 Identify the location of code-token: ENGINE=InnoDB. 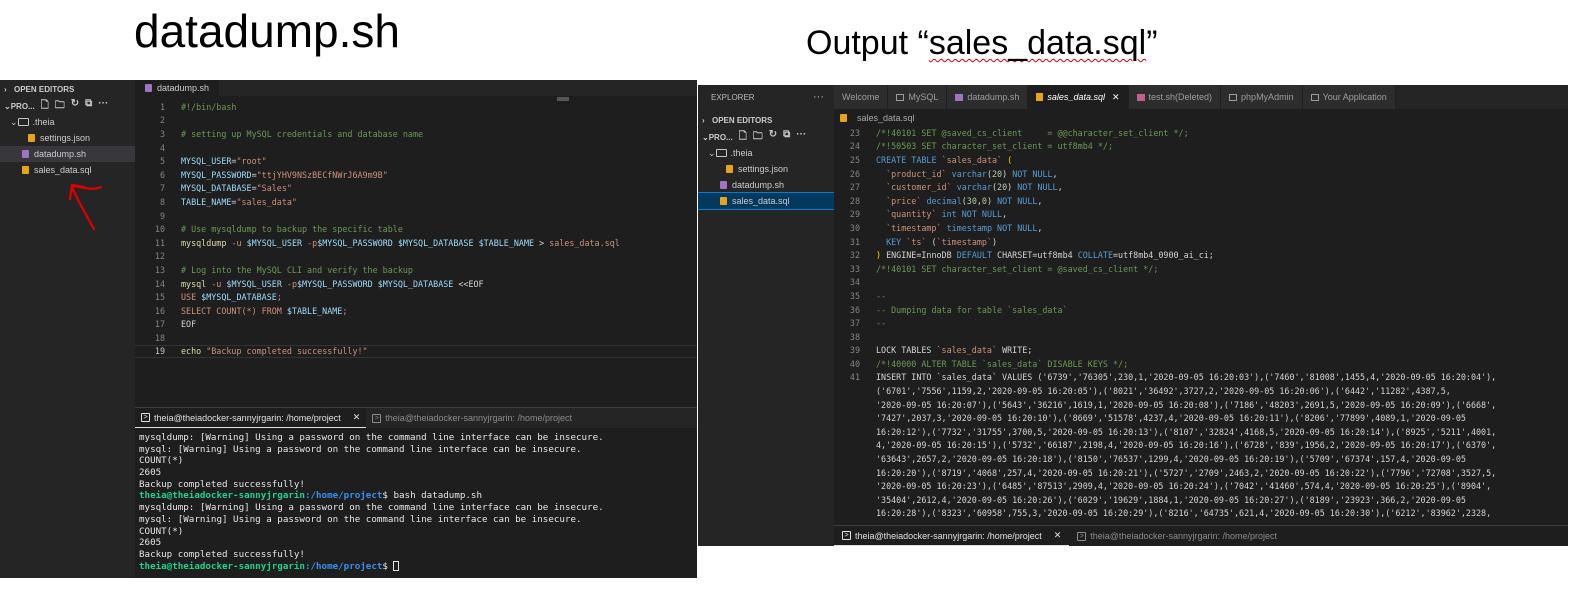
(919, 255).